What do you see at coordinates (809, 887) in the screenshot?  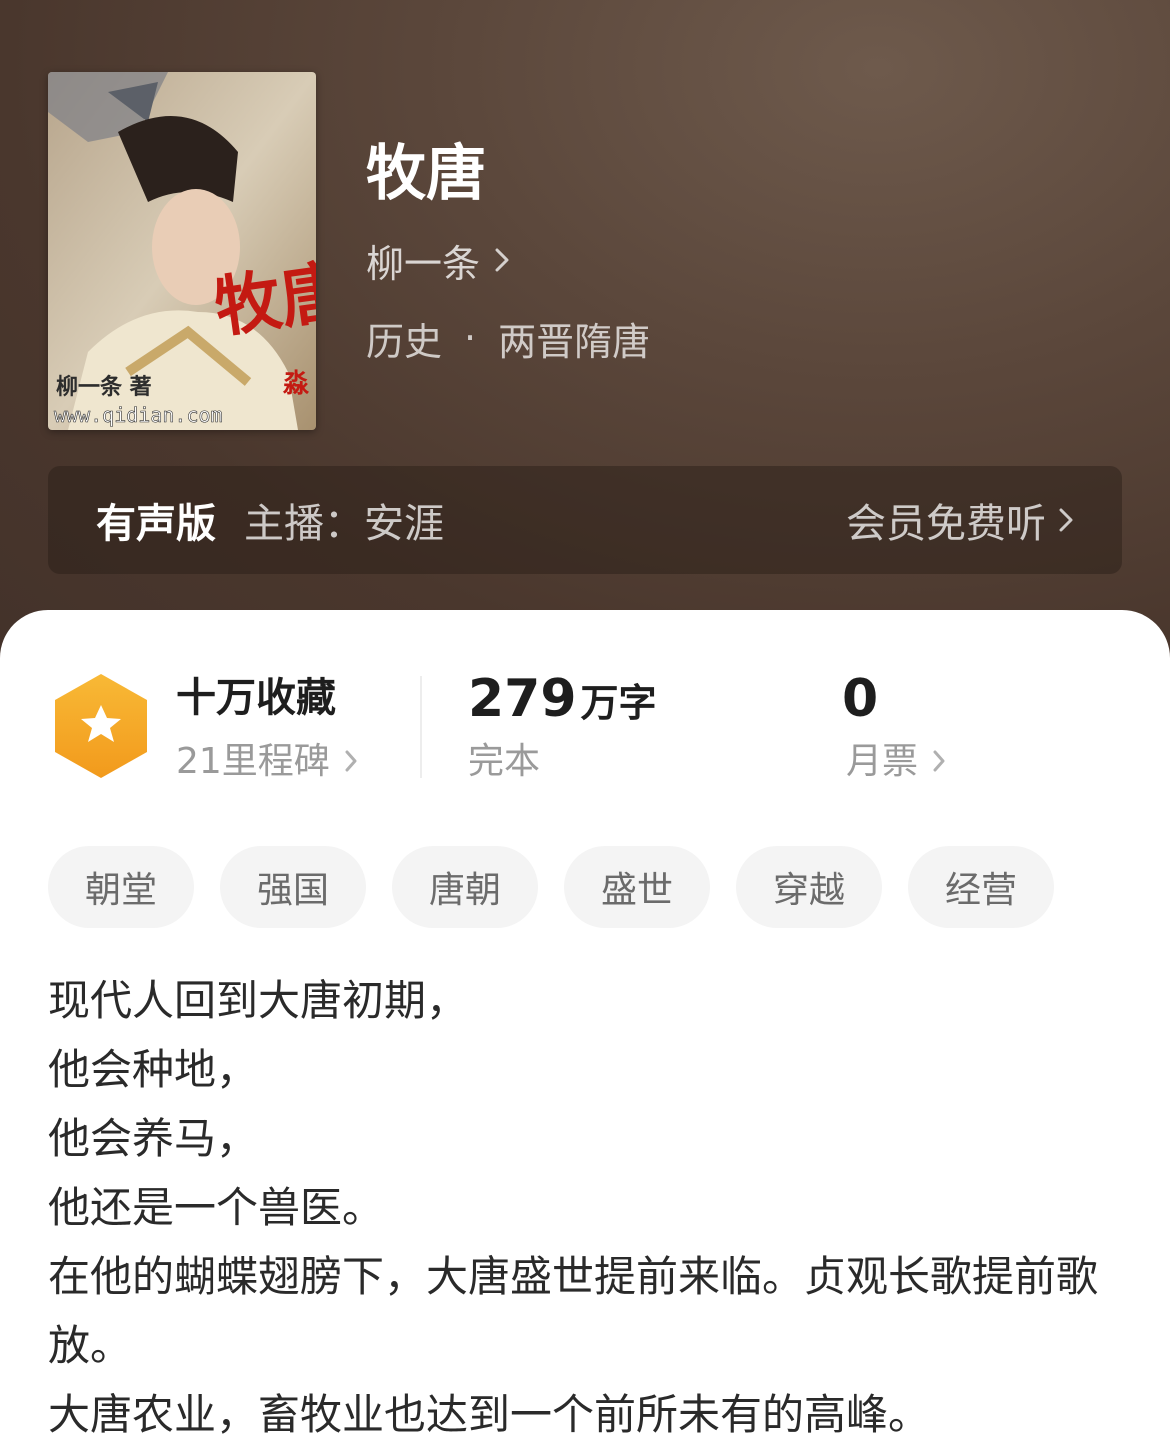 I see `tag-chip: 穿越` at bounding box center [809, 887].